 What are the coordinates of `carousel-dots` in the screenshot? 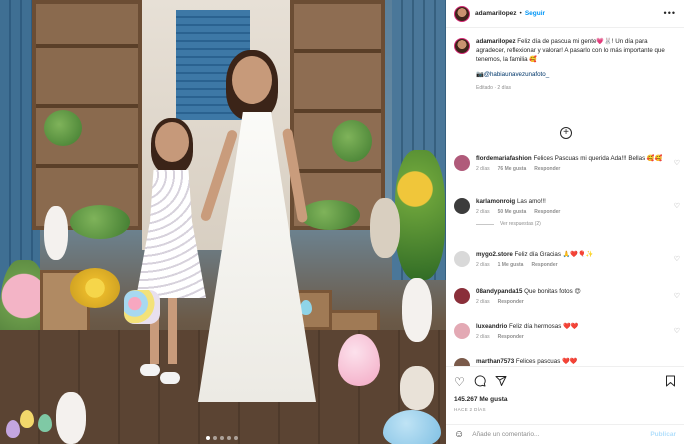 It's located at (222, 438).